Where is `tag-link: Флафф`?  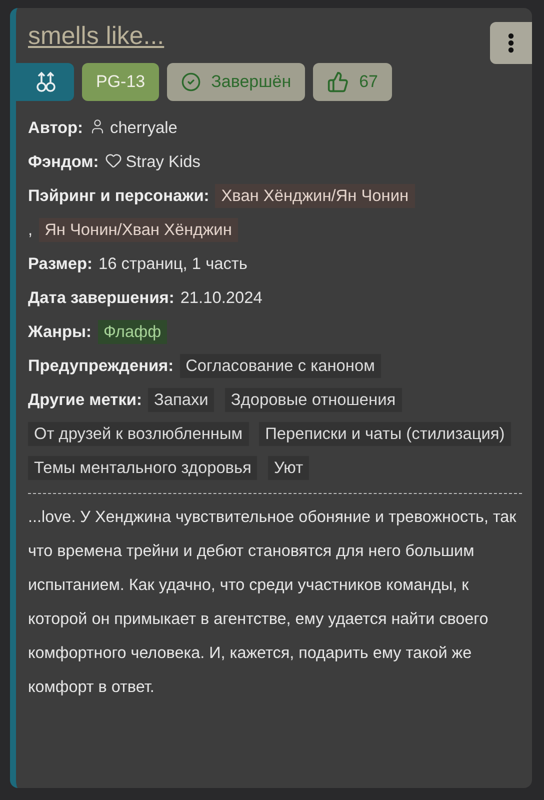 tag-link: Флафф is located at coordinates (133, 332).